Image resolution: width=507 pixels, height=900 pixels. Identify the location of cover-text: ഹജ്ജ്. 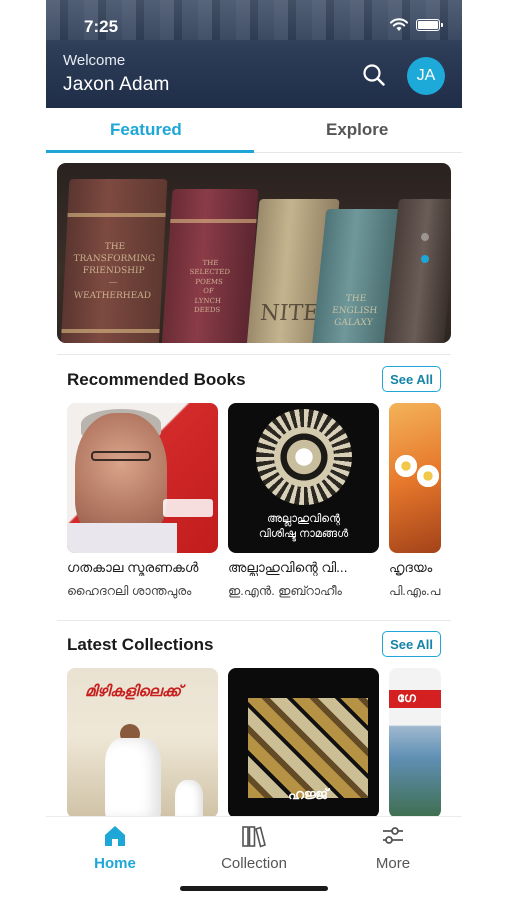
(308, 794).